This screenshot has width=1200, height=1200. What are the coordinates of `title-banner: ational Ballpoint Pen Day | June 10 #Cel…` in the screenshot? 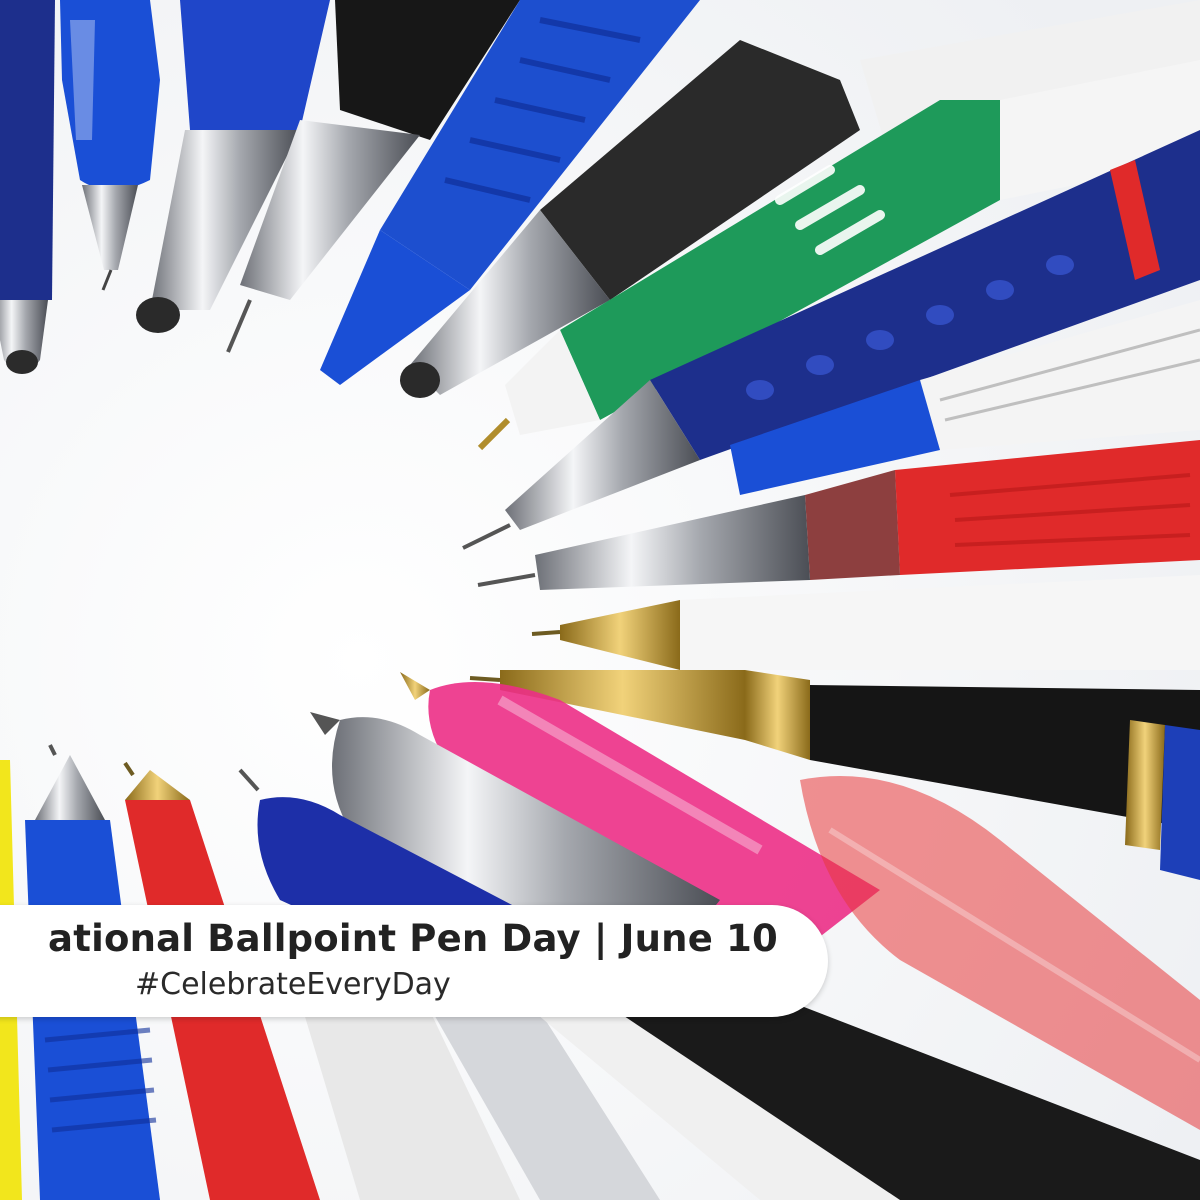 It's located at (414, 961).